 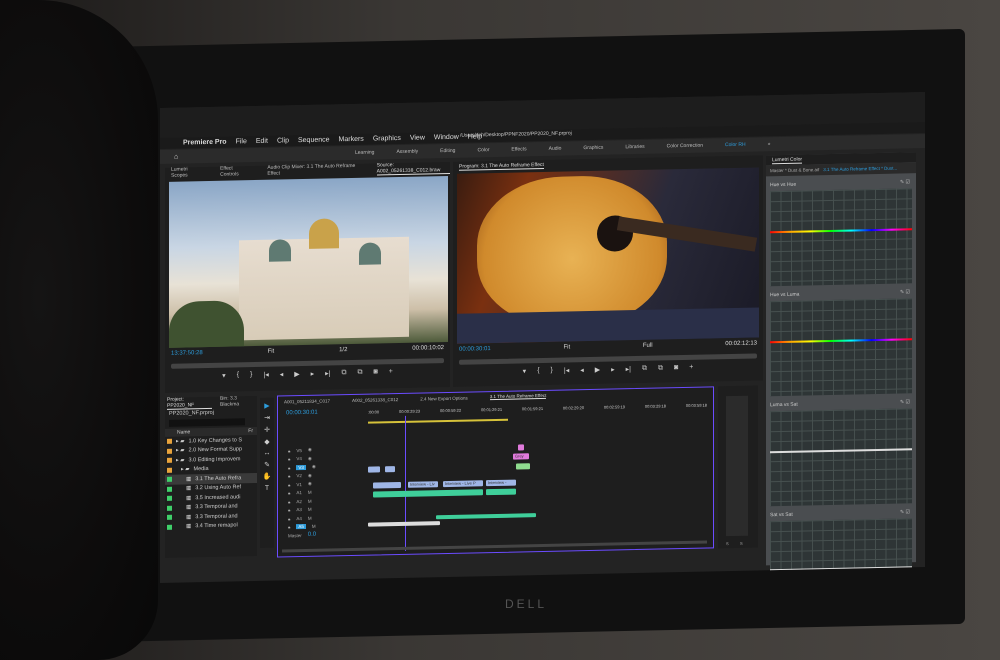 I want to click on column-frame-rate: Fr, so click(x=250, y=431).